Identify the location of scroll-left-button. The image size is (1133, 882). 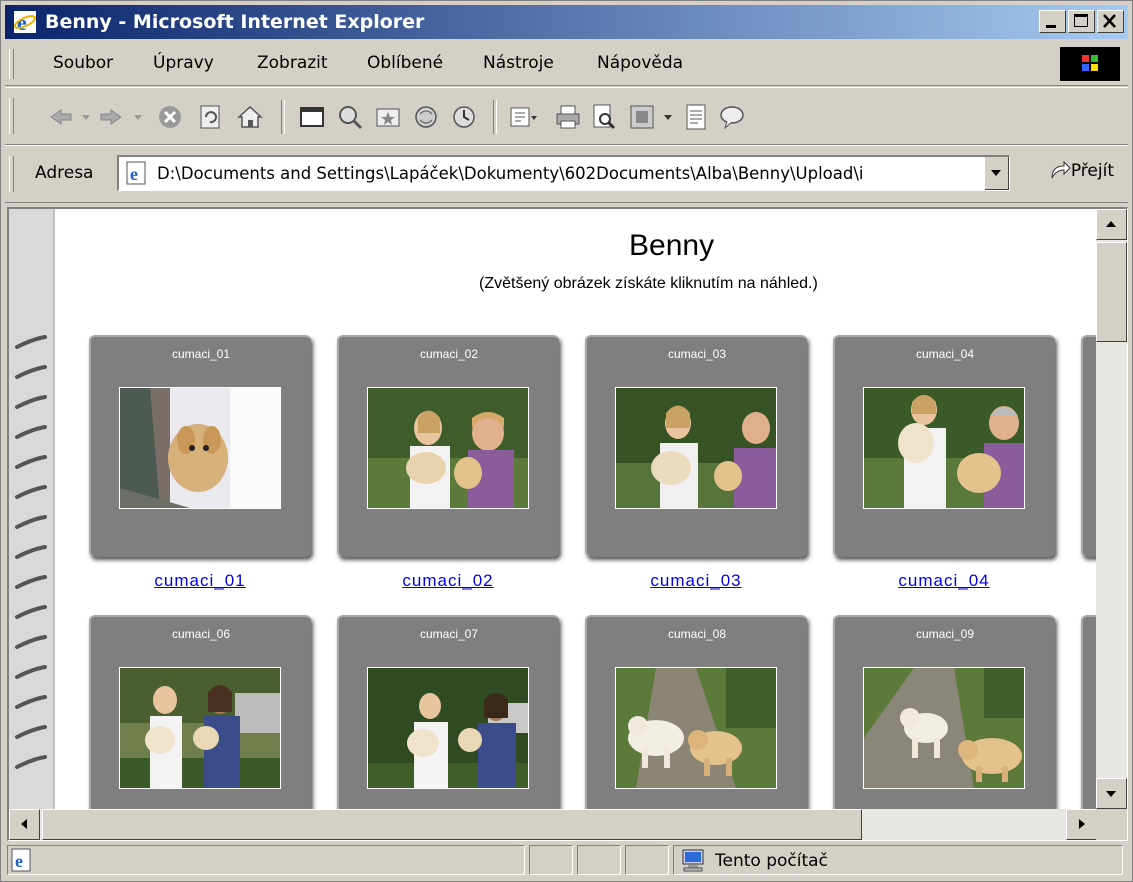
(24, 824).